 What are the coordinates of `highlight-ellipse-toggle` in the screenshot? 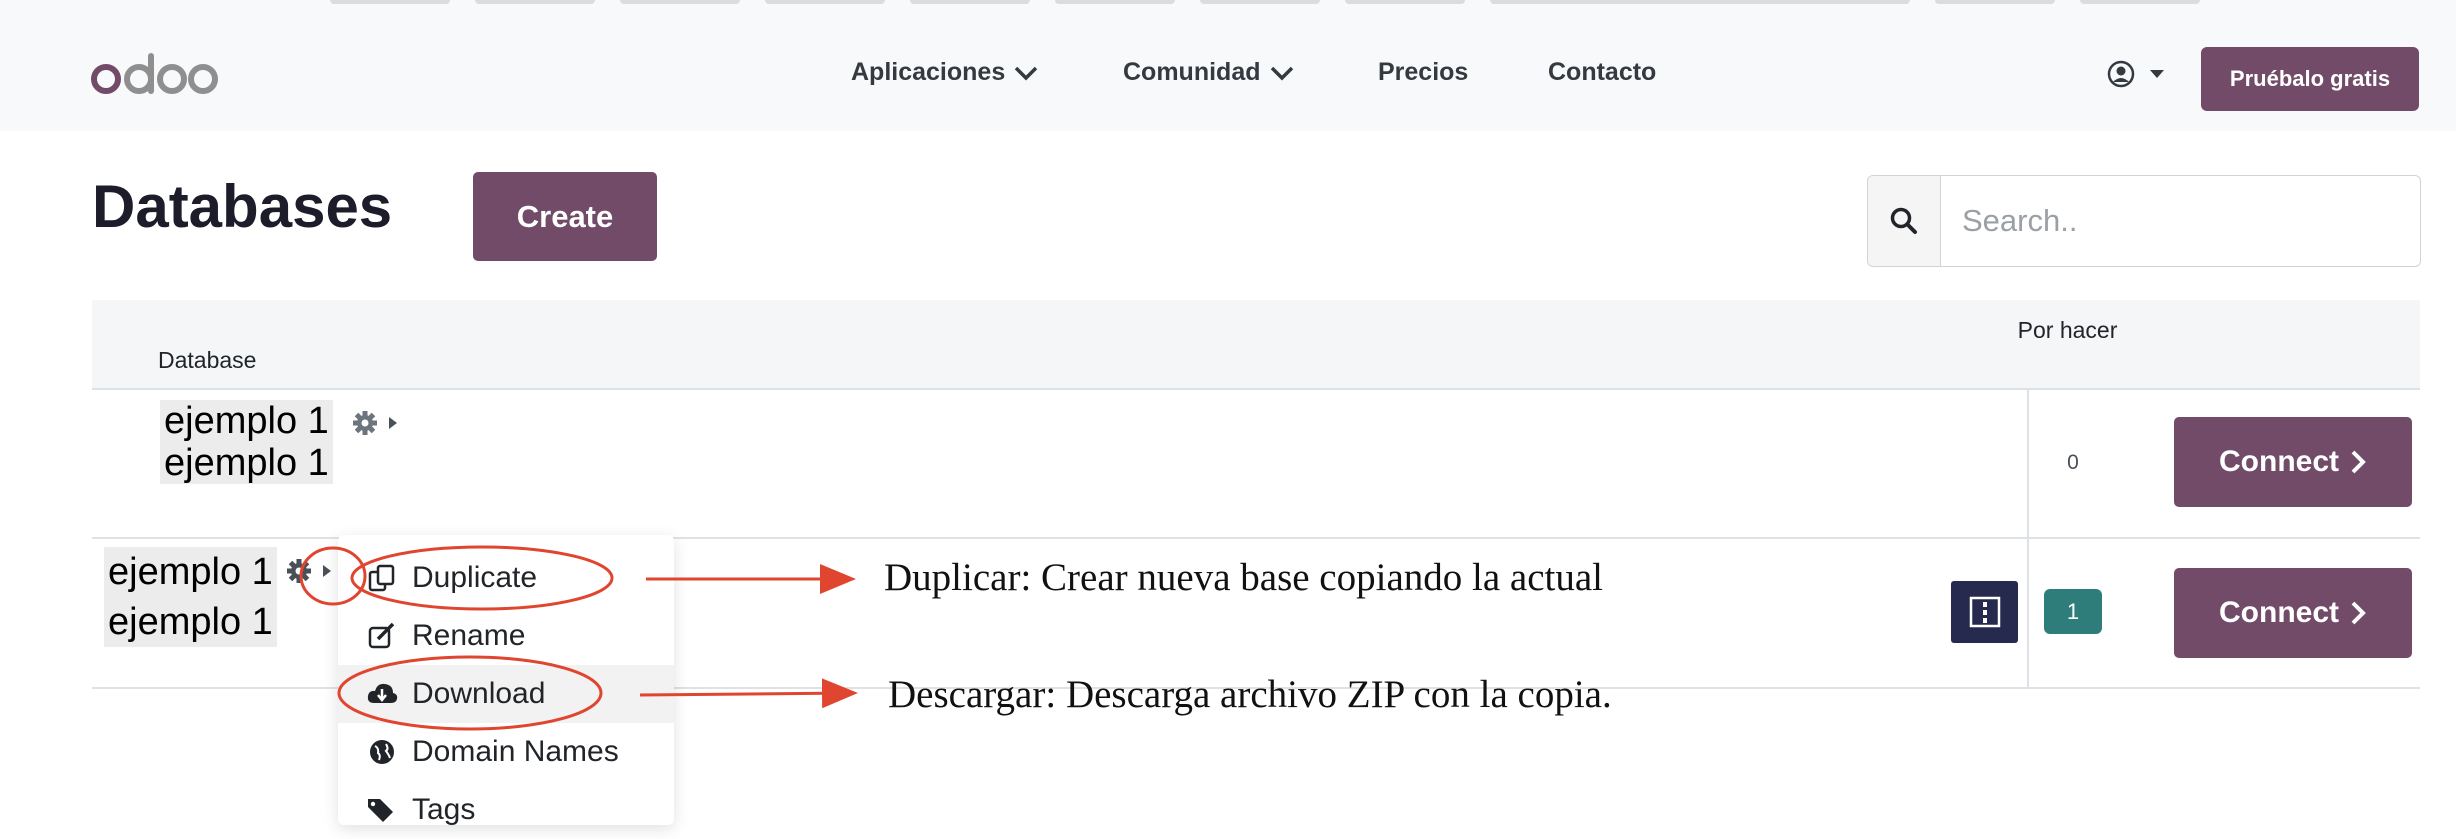 It's located at (333, 576).